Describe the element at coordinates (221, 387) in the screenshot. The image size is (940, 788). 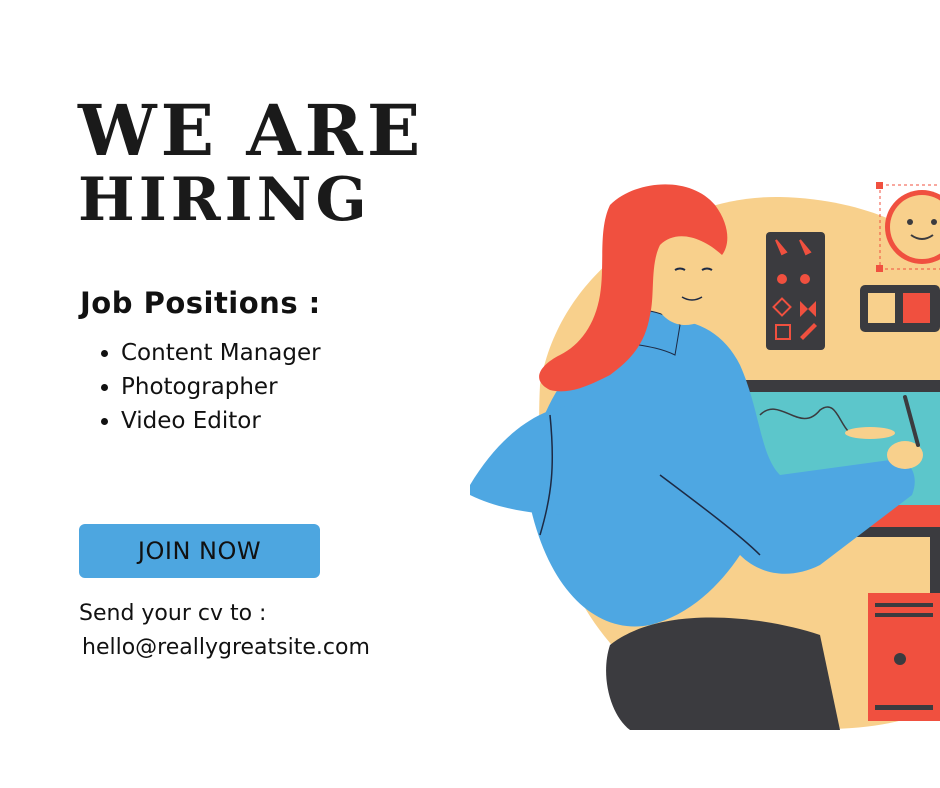
I see `list-item: Photographer` at that location.